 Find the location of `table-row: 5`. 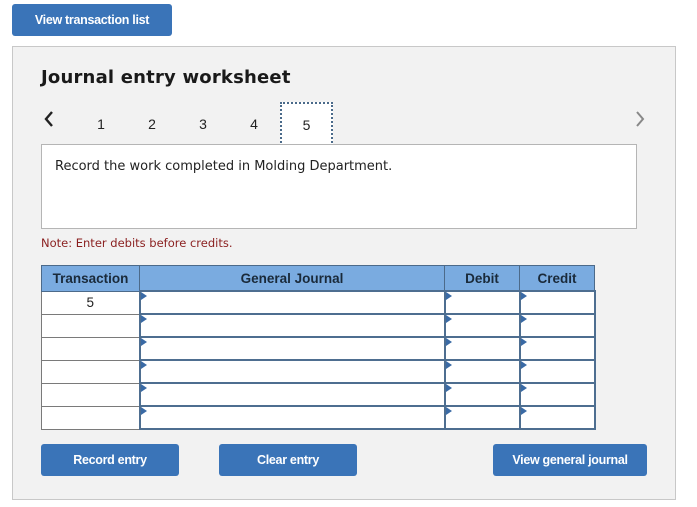

table-row: 5 is located at coordinates (318, 302).